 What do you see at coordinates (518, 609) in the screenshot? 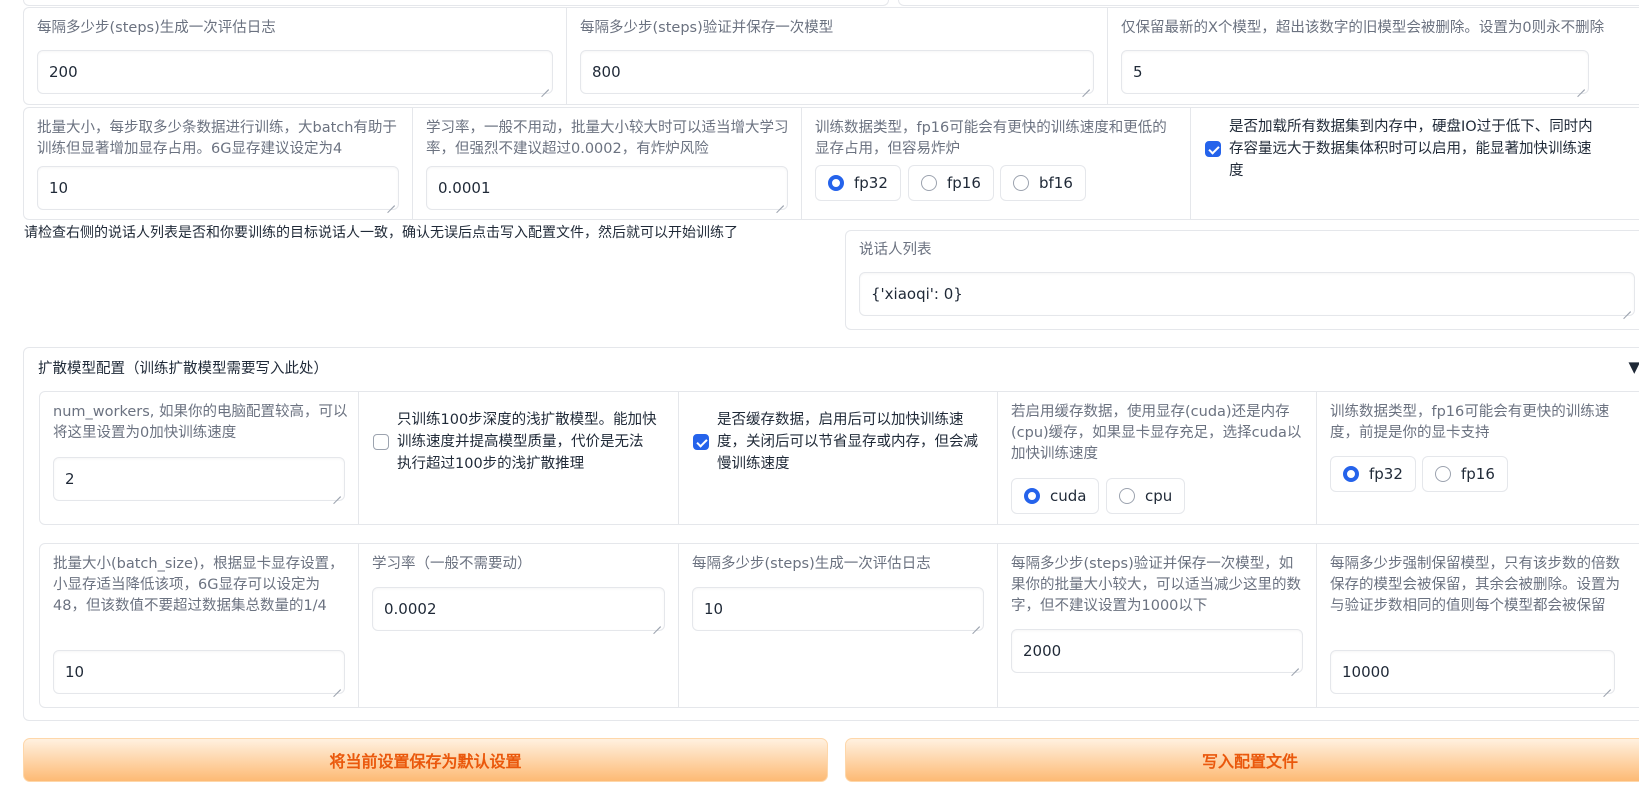
I see `diff-lr-input: 0.0002` at bounding box center [518, 609].